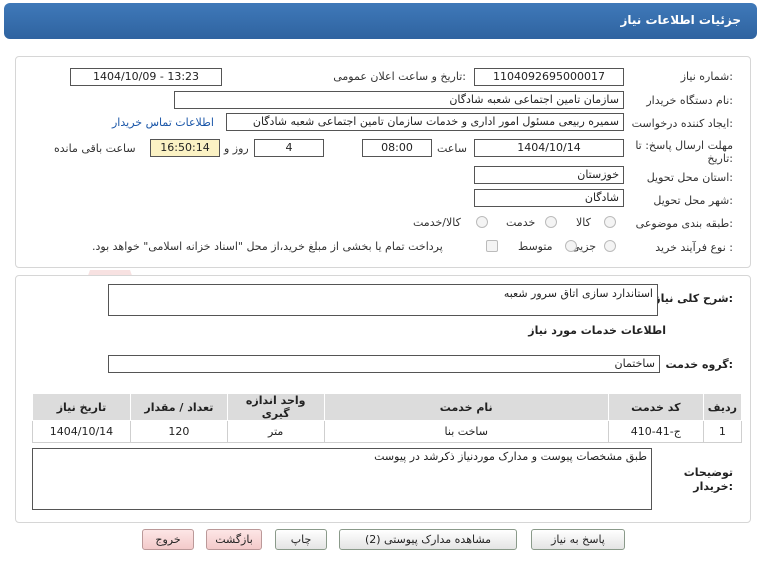 The width and height of the screenshot is (761, 566). What do you see at coordinates (610, 246) in the screenshot?
I see `process-minor-radio` at bounding box center [610, 246].